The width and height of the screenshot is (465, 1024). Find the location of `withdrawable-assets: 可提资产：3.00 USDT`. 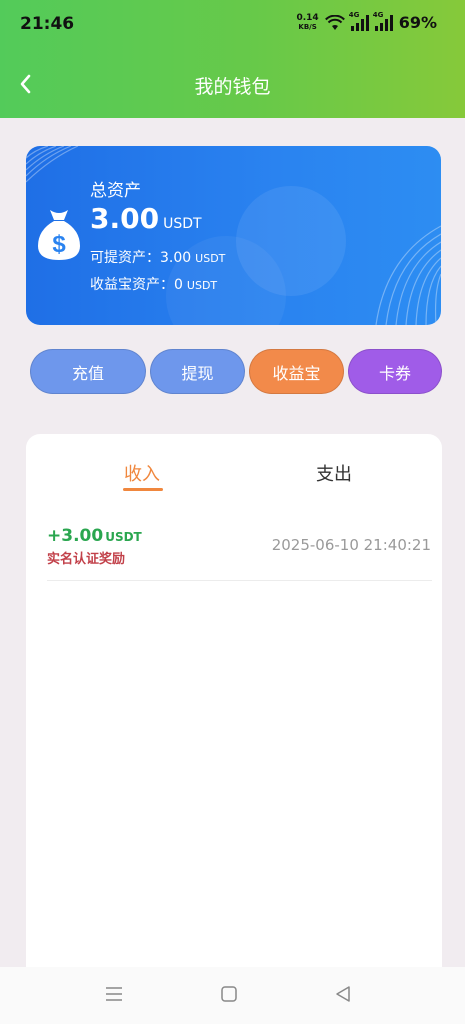

withdrawable-assets: 可提资产：3.00 USDT is located at coordinates (158, 258).